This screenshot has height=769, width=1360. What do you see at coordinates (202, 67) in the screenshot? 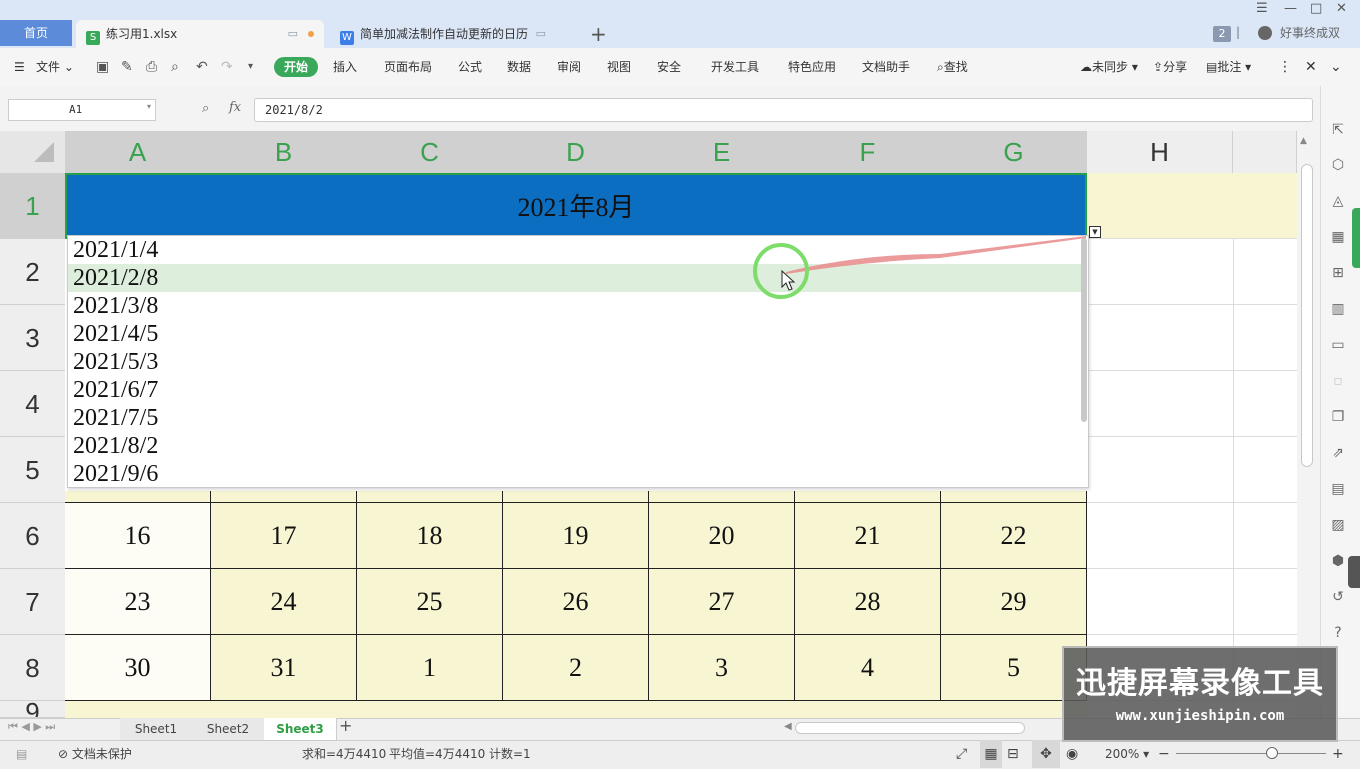
I see `undo-icon: ↶` at bounding box center [202, 67].